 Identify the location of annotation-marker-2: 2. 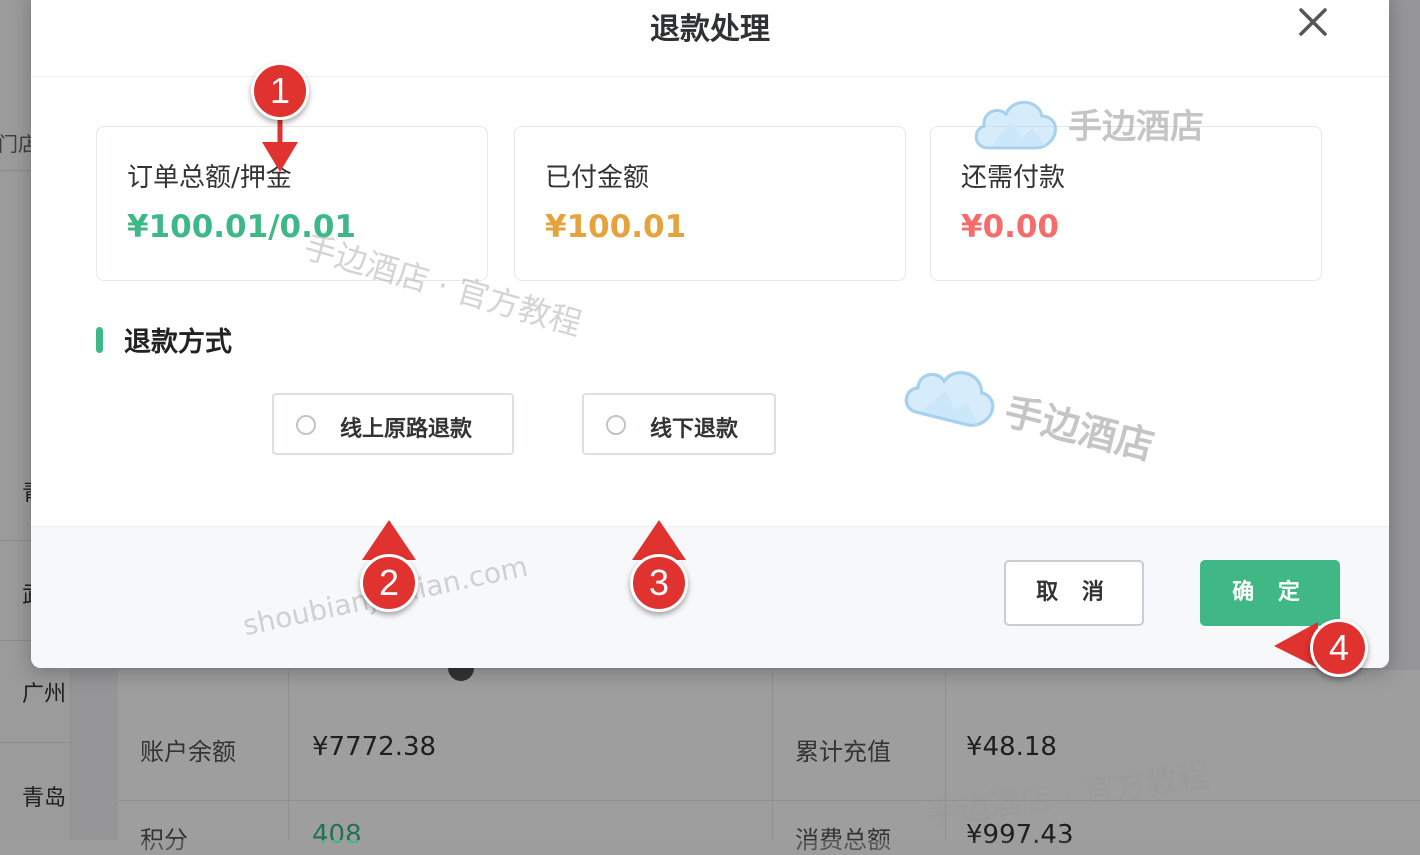
(389, 583).